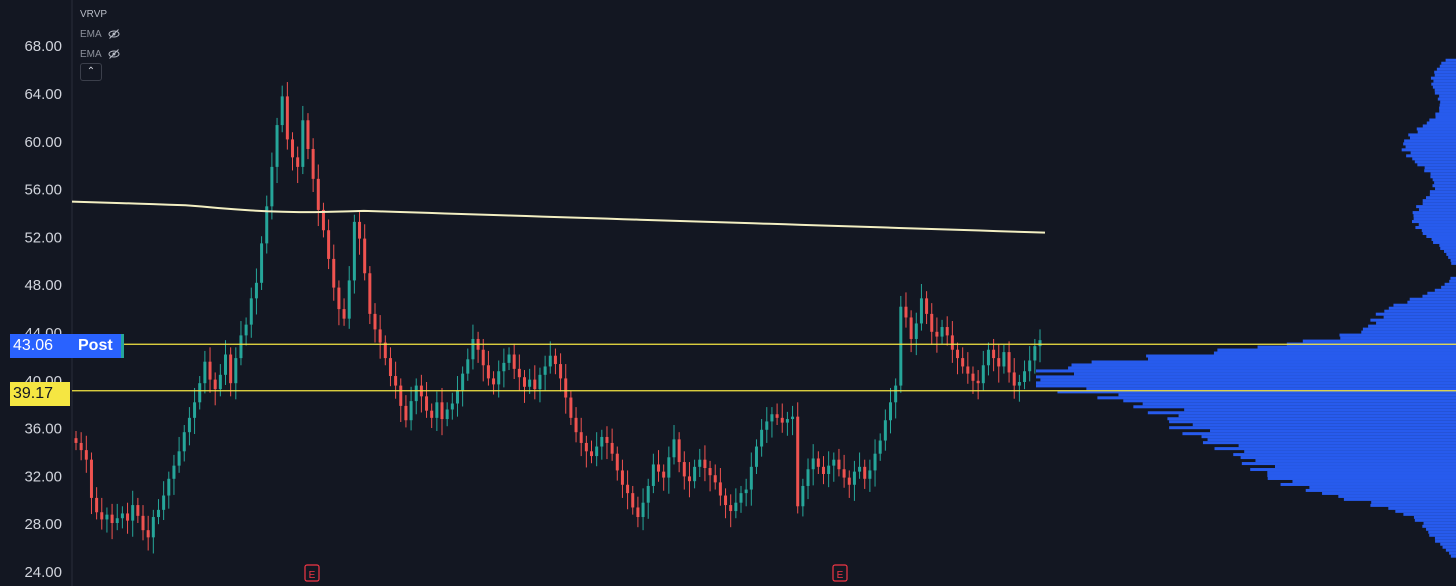  Describe the element at coordinates (576, 573) in the screenshot. I see `earnings-markers: EE` at that location.